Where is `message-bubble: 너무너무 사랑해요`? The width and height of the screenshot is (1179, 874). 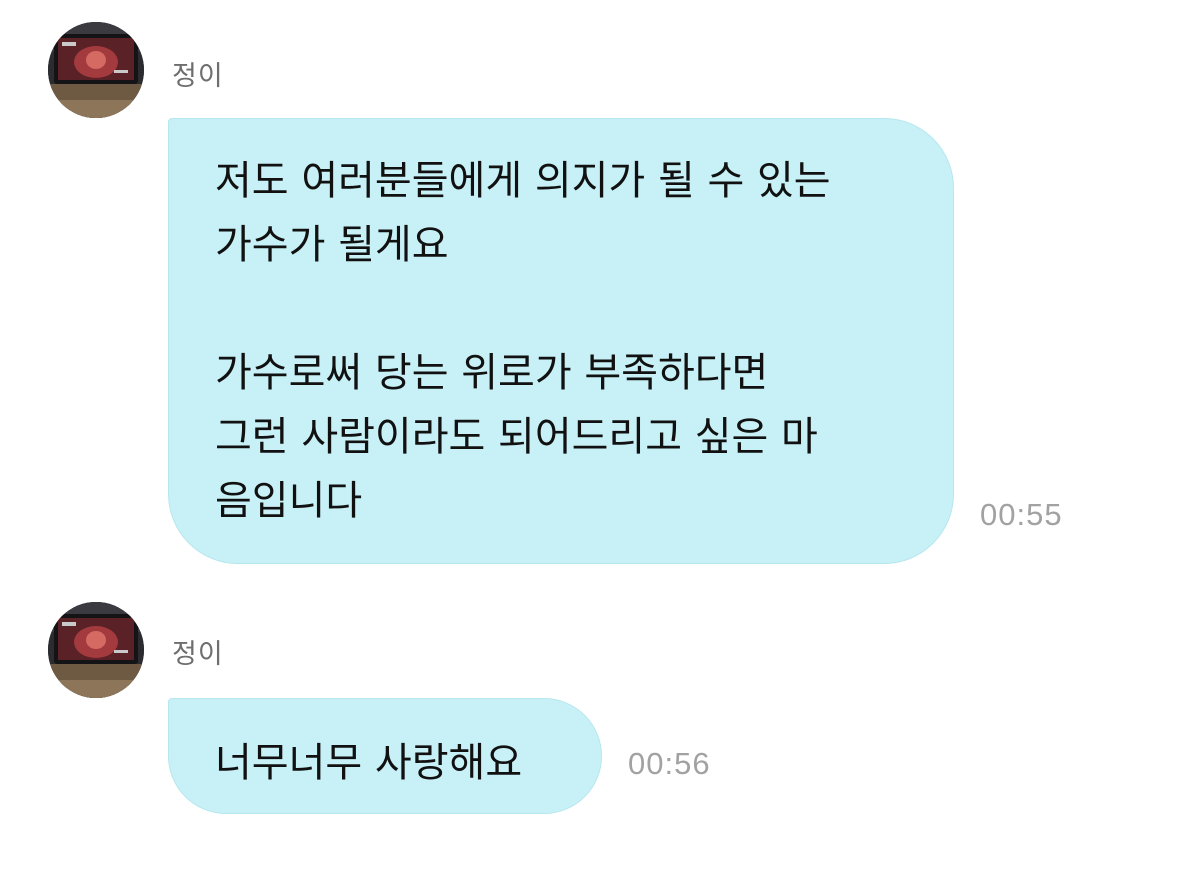 message-bubble: 너무너무 사랑해요 is located at coordinates (385, 756).